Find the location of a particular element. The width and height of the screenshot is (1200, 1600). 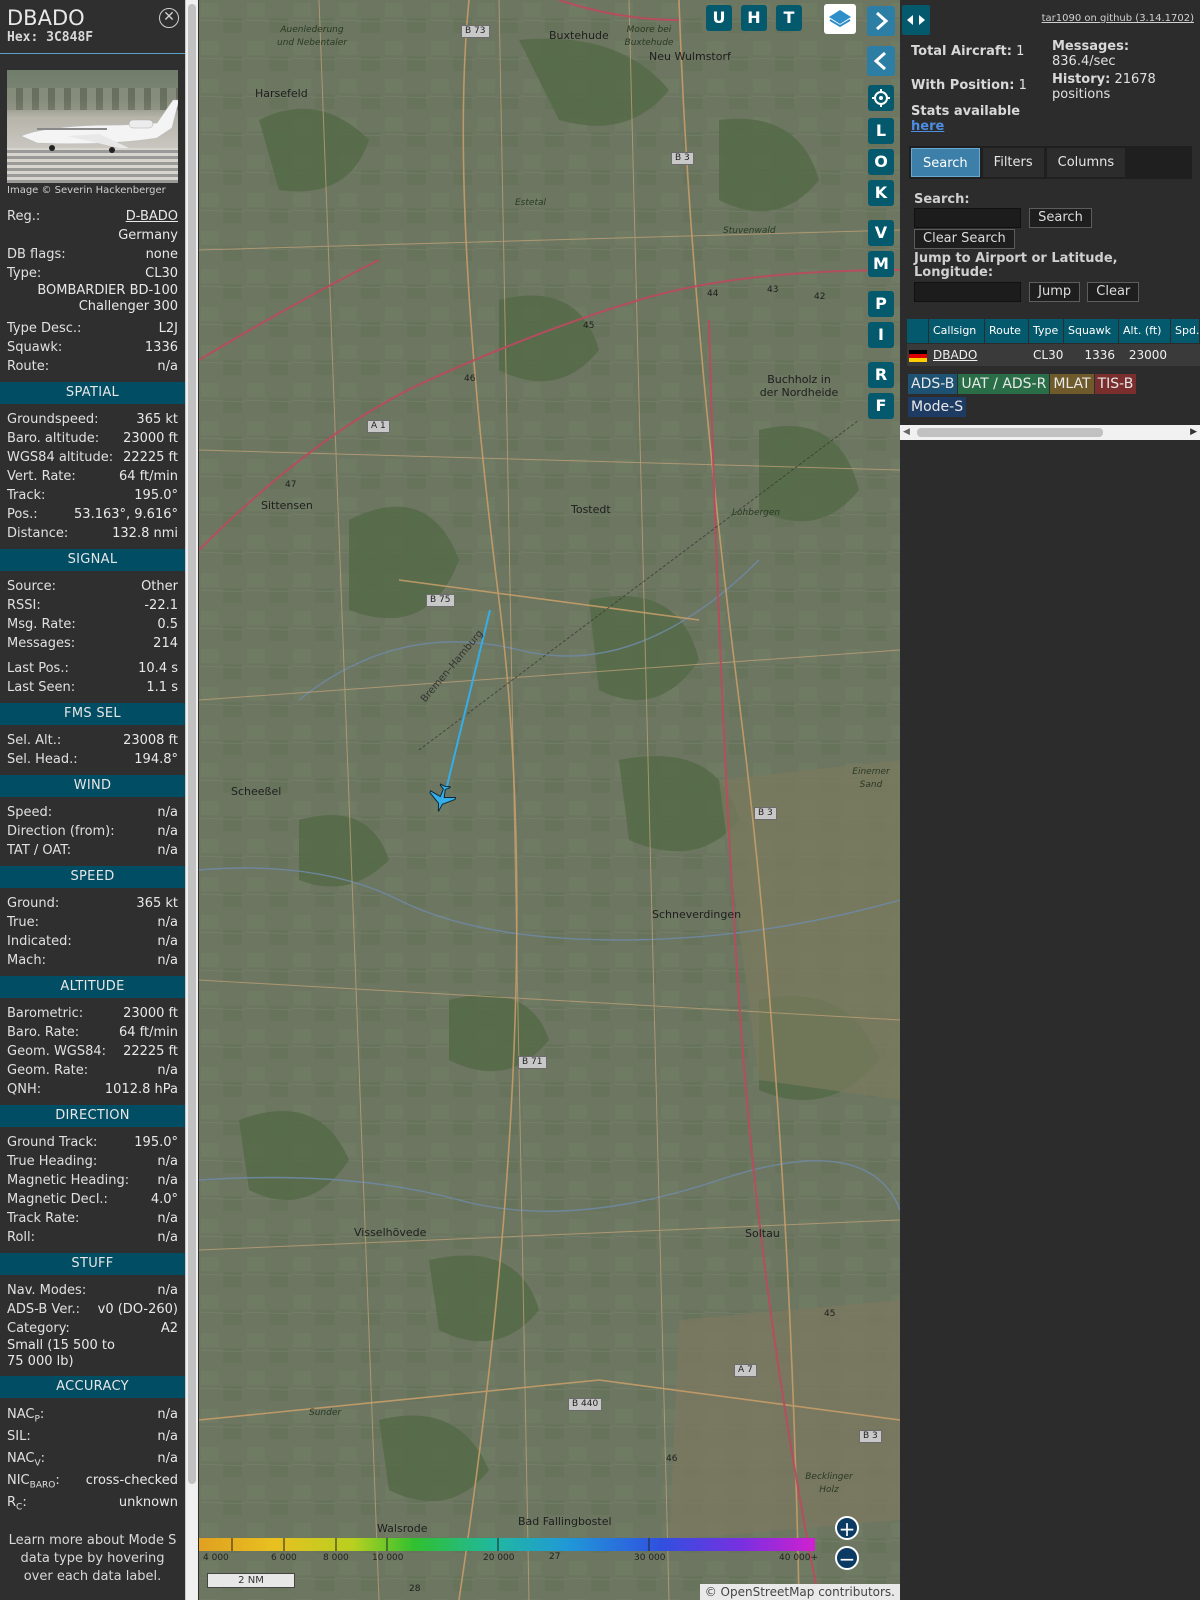

info-row-squawk: Squawk: 1336 is located at coordinates (92, 347).